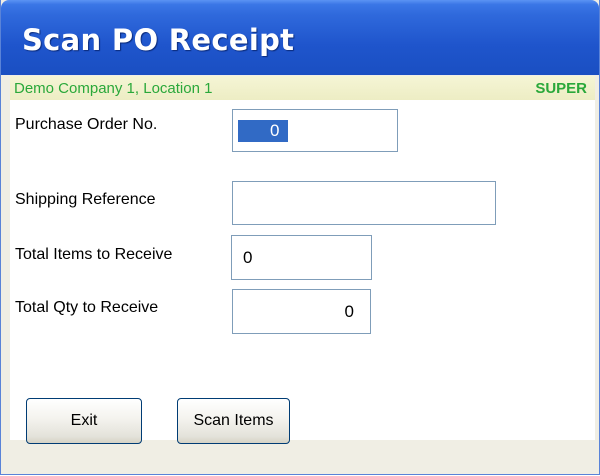  I want to click on total-items-label: Total Items to Receive, so click(94, 254).